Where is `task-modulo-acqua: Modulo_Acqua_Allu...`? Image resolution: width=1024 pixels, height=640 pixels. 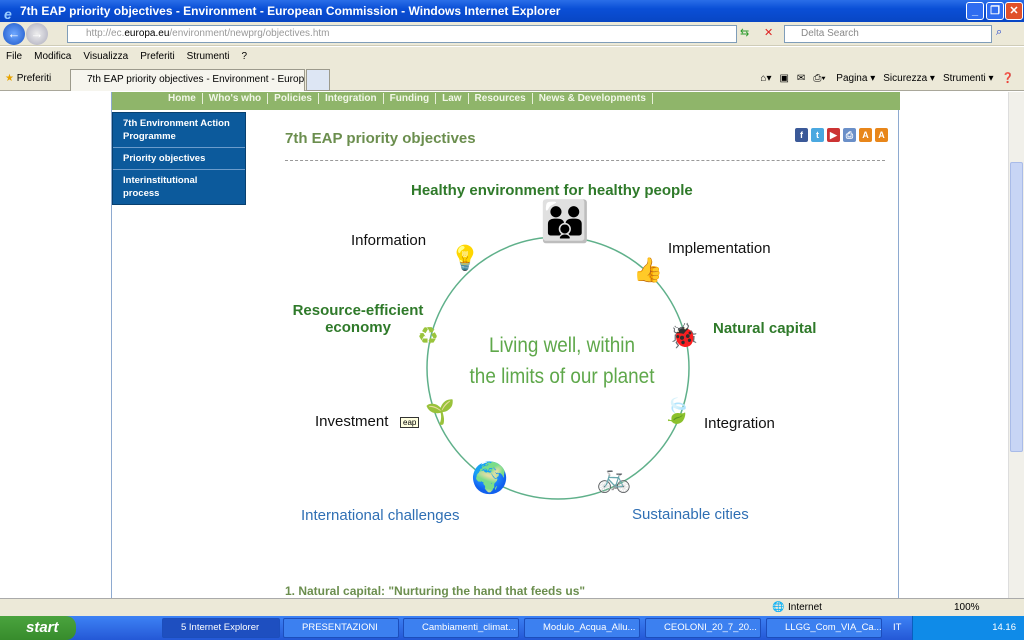 task-modulo-acqua: Modulo_Acqua_Allu... is located at coordinates (582, 628).